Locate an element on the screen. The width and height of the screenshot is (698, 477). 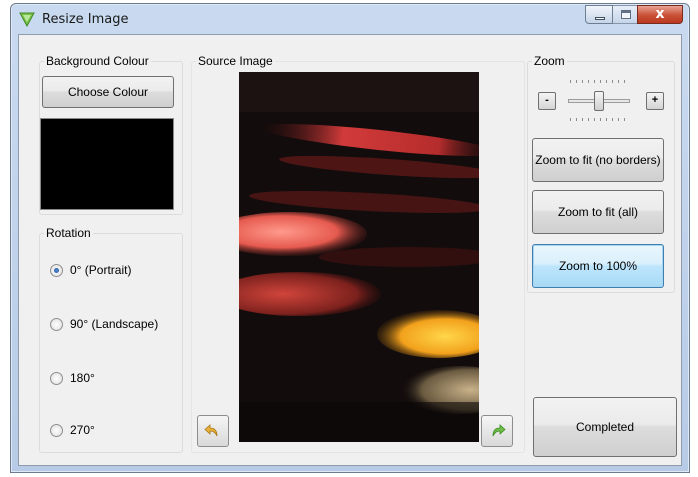
close-button: x is located at coordinates (660, 14).